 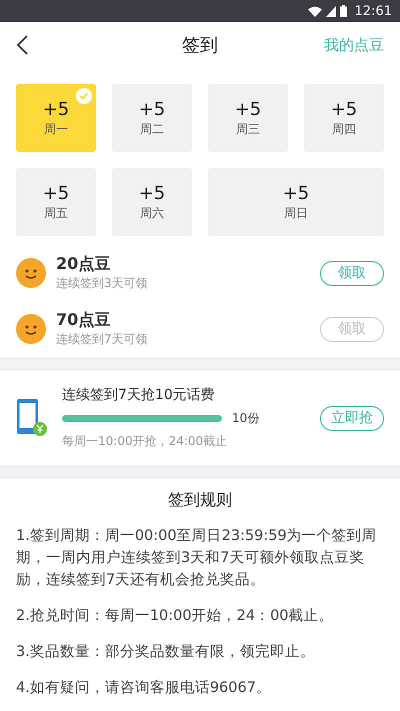 I want to click on day-card: +5 周一, so click(x=56, y=118).